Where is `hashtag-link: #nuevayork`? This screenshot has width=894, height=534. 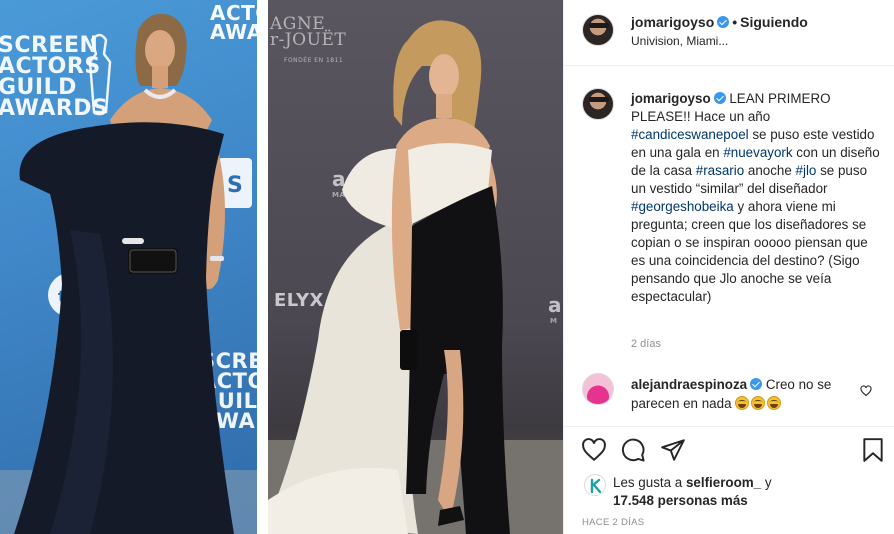
hashtag-link: #nuevayork is located at coordinates (757, 152).